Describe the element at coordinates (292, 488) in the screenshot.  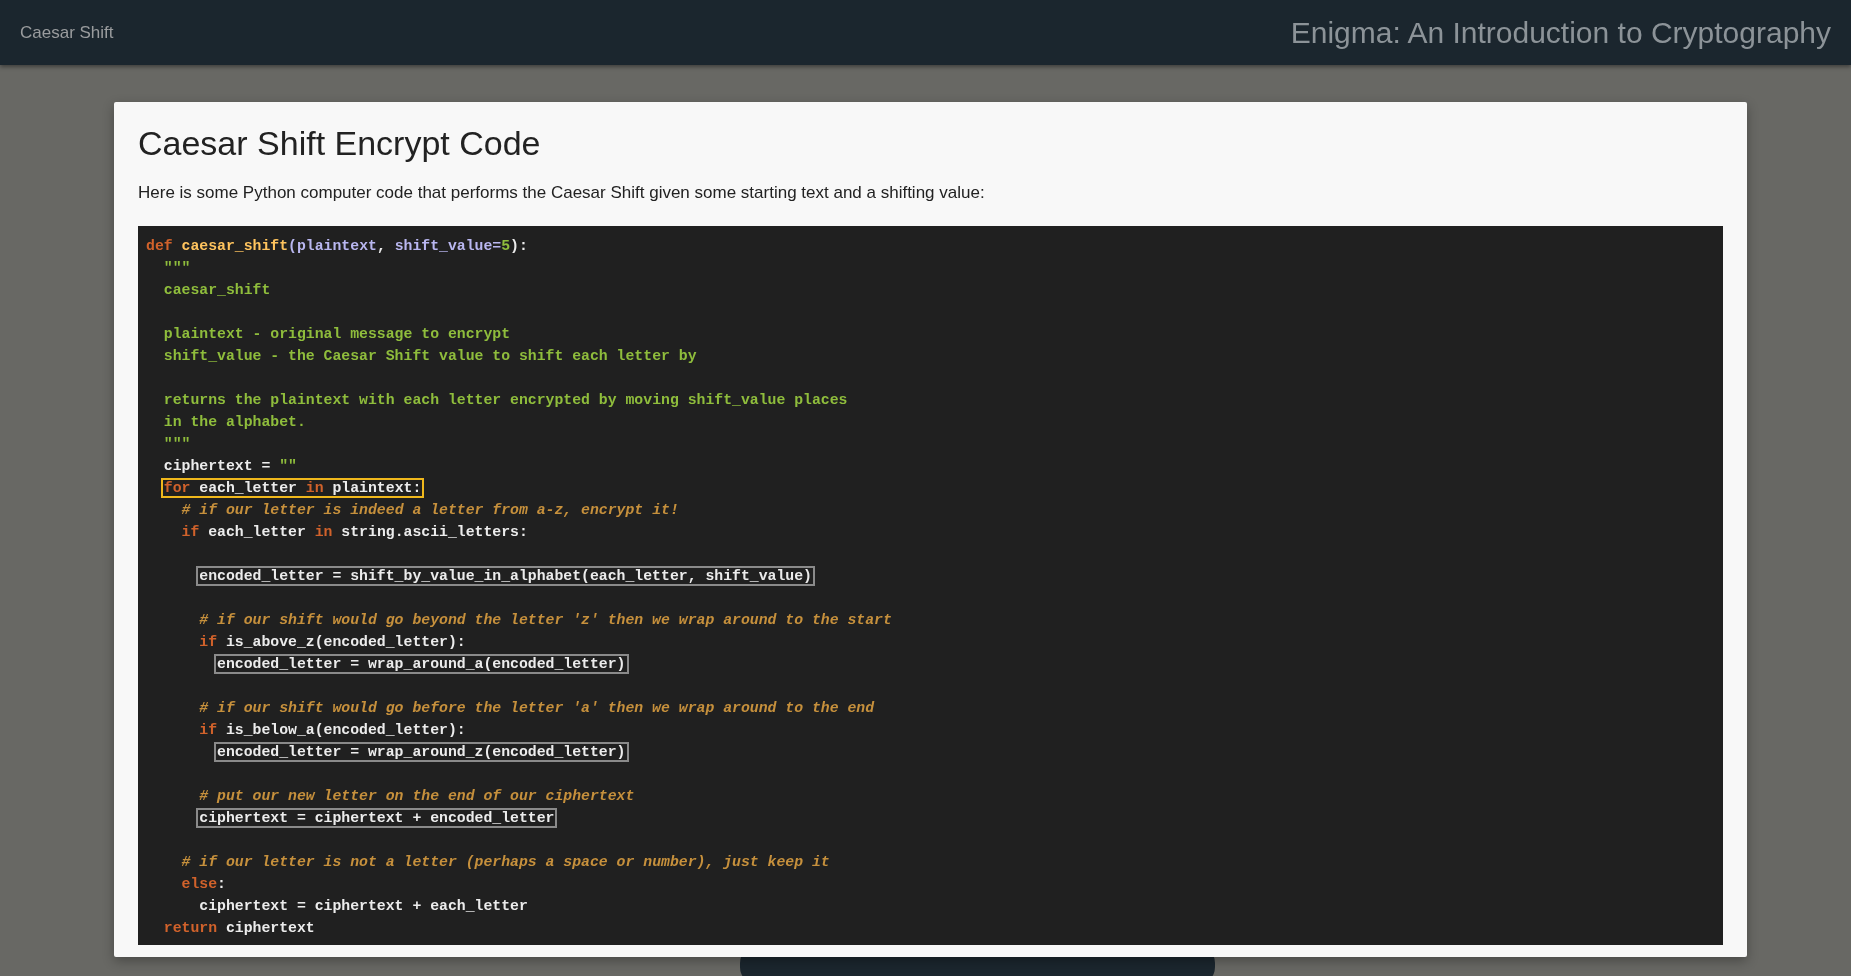
I see `highlighted-code: for each_letter in plaintext:` at that location.